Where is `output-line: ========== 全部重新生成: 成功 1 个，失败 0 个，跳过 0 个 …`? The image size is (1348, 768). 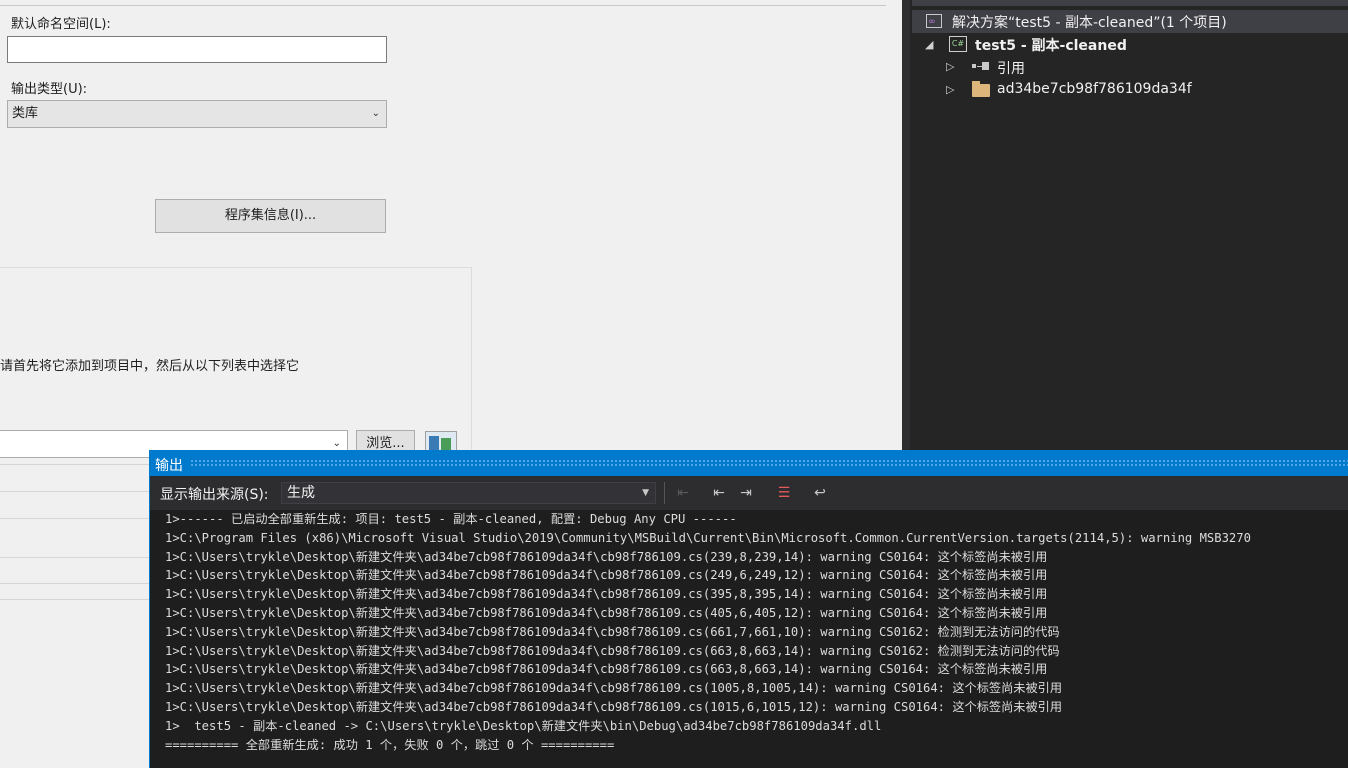
output-line: ========== 全部重新生成: 成功 1 个，失败 0 个，跳过 0 个 … is located at coordinates (390, 744).